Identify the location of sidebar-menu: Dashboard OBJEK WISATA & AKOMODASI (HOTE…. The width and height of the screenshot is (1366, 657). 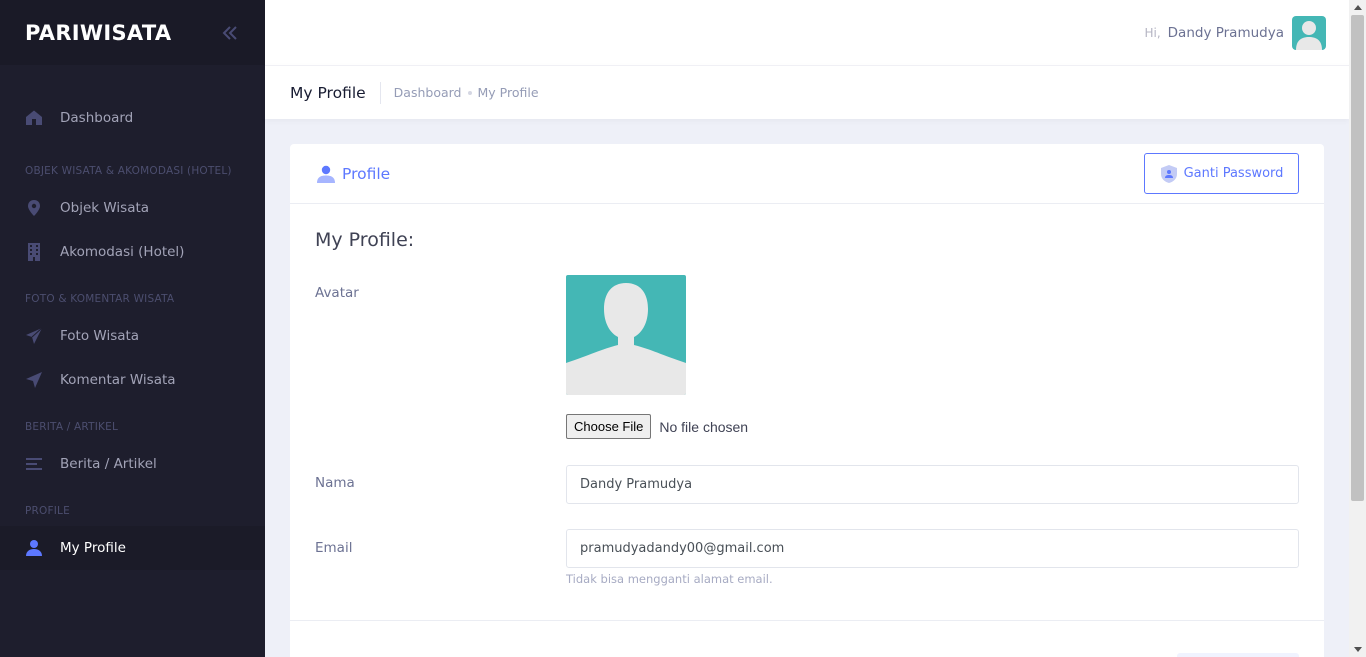
(132, 333).